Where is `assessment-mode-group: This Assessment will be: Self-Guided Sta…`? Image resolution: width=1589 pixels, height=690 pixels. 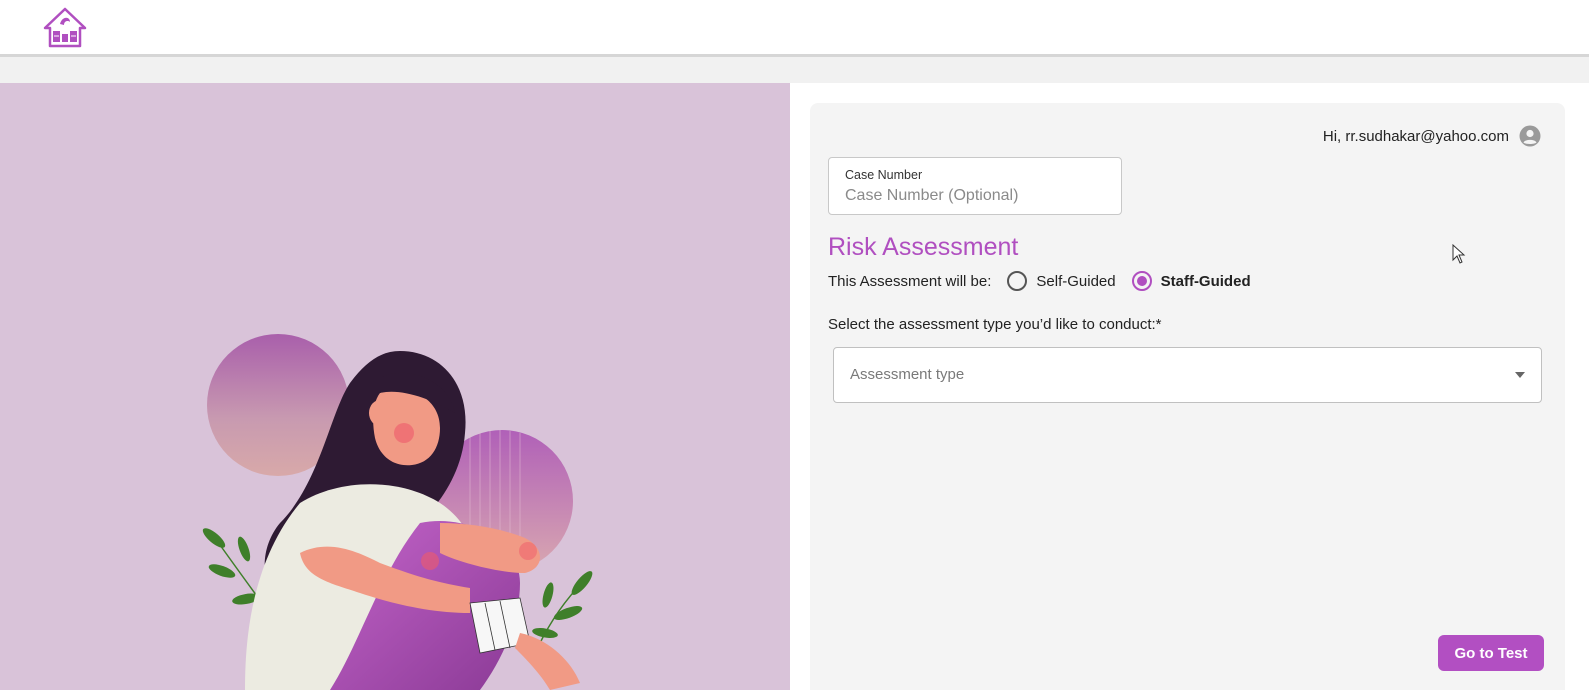
assessment-mode-group: This Assessment will be: Self-Guided Sta… is located at coordinates (1047, 281).